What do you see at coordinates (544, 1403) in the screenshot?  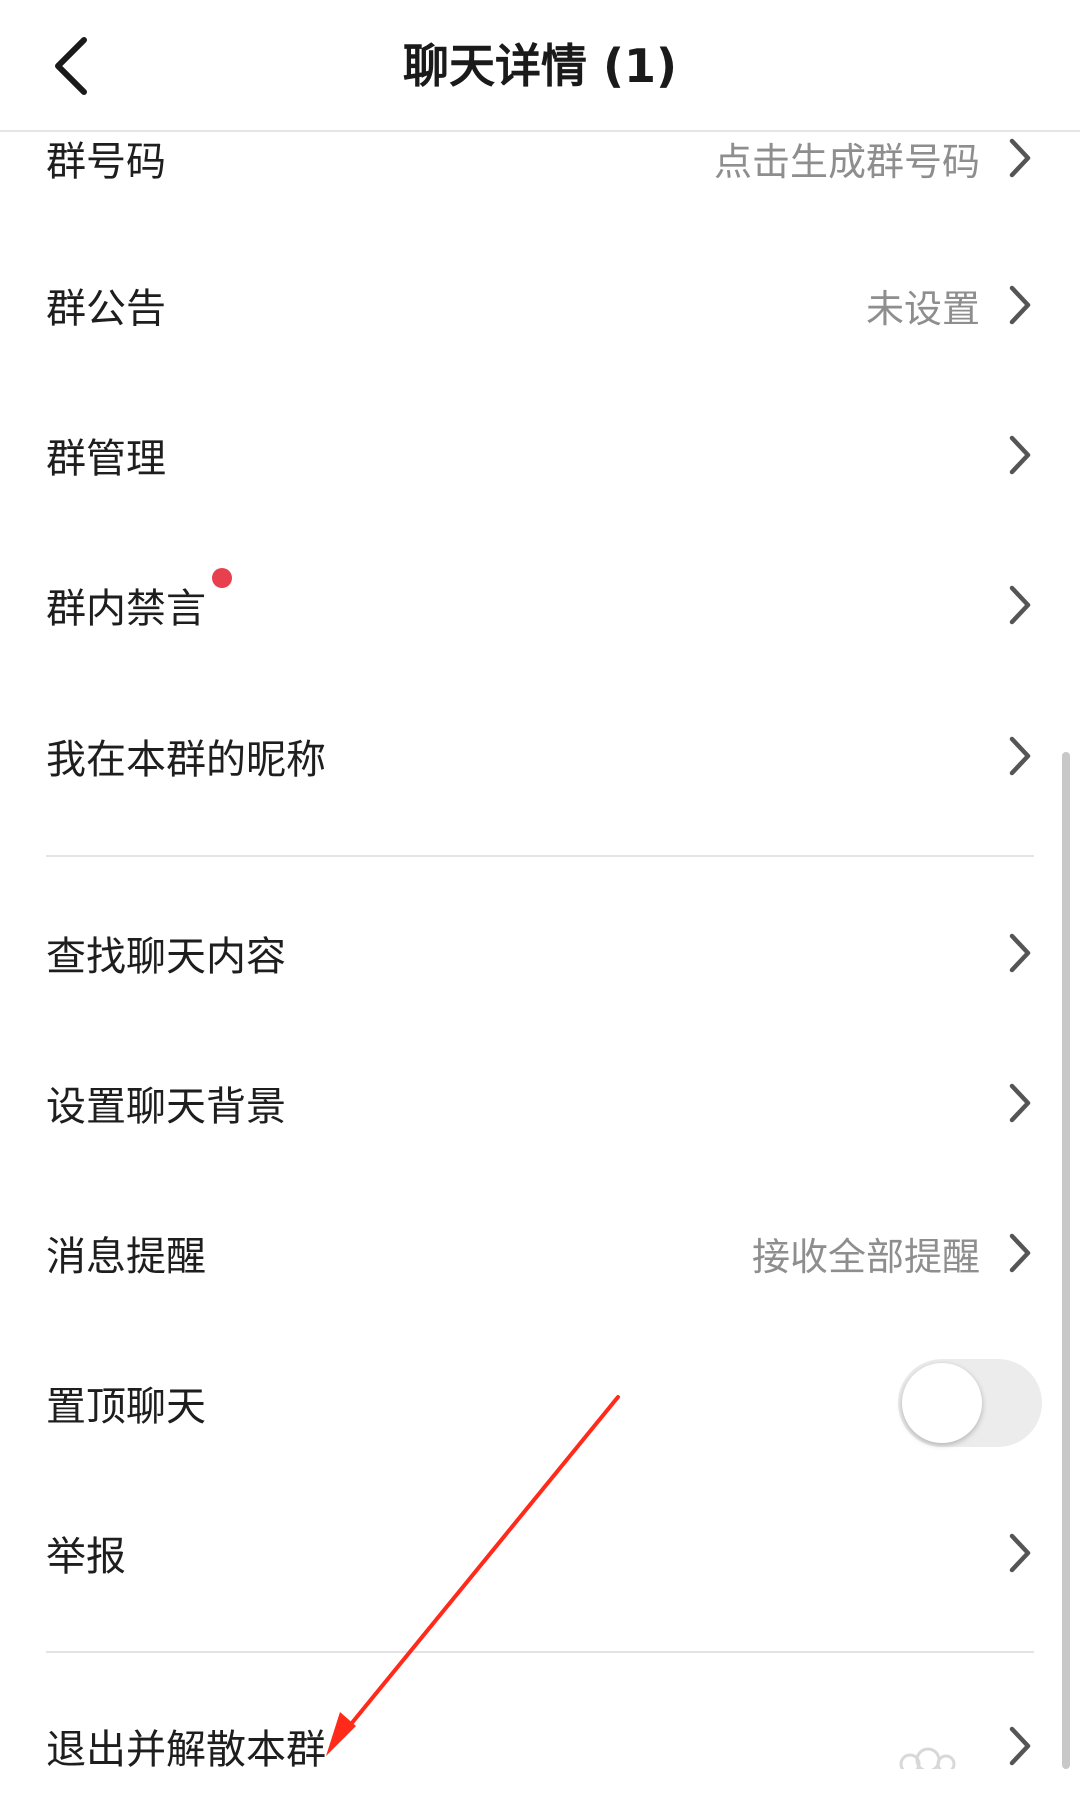 I see `pin-chat-row: 置顶聊天` at bounding box center [544, 1403].